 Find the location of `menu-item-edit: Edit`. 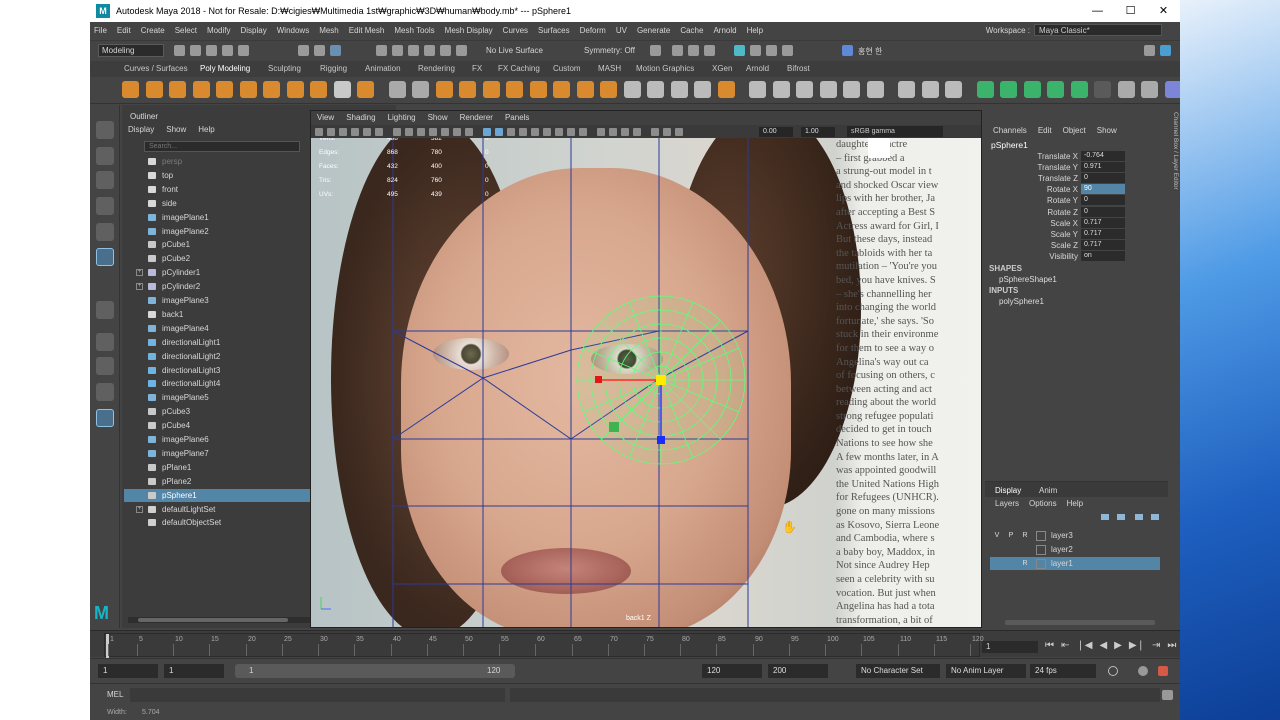

menu-item-edit: Edit is located at coordinates (124, 30).